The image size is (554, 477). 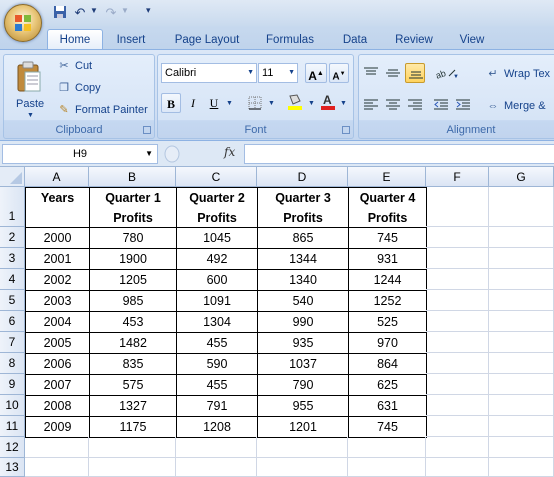 I want to click on data-cell: 2004, so click(x=57, y=322).